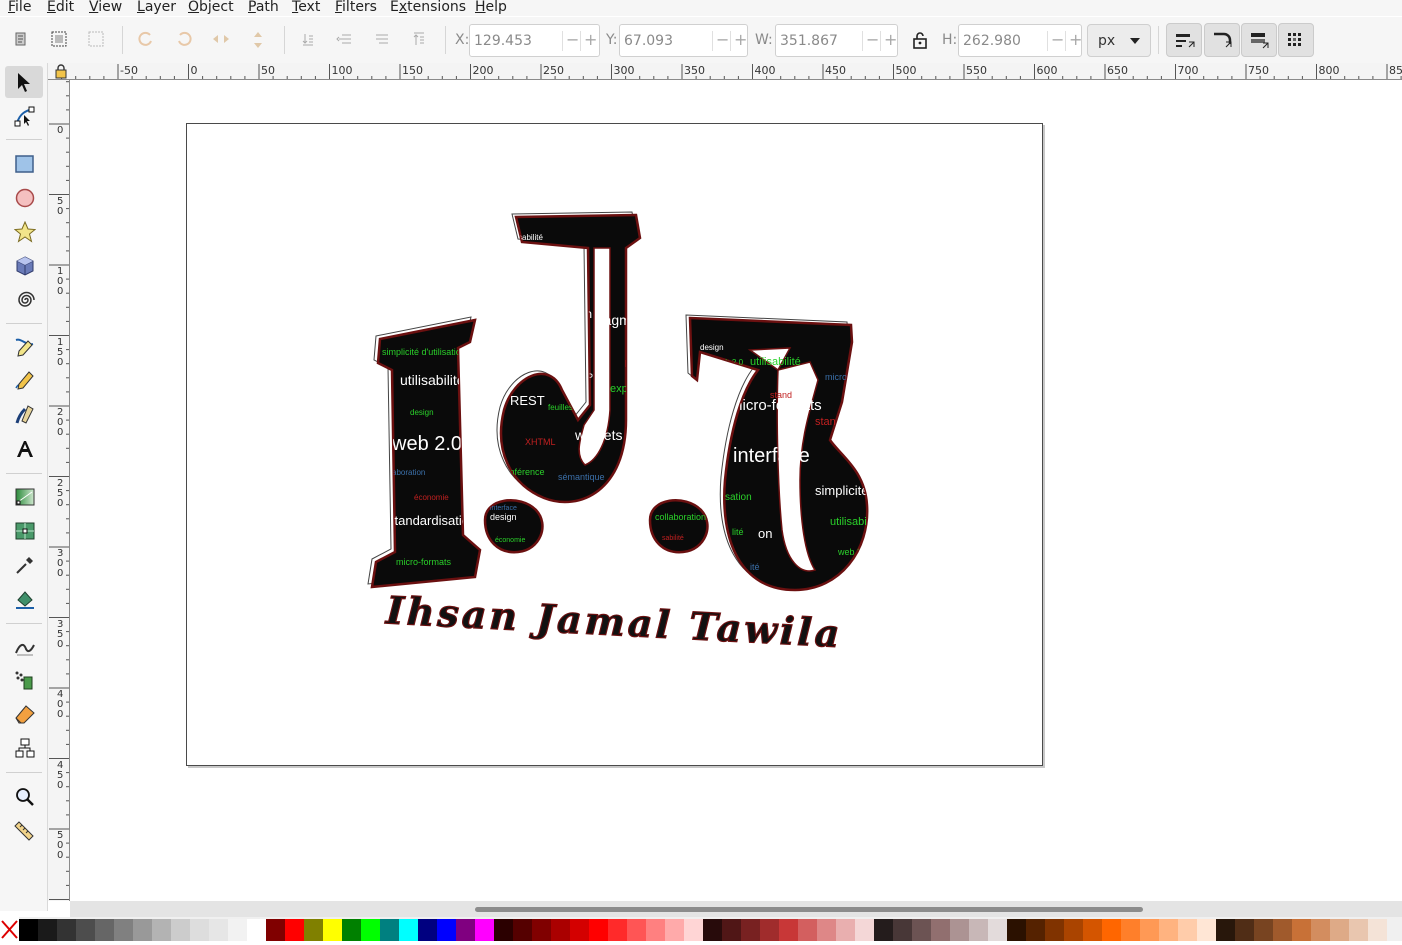 The image size is (1402, 945). Describe the element at coordinates (1184, 40) in the screenshot. I see `scale-stroke-toggle` at that location.